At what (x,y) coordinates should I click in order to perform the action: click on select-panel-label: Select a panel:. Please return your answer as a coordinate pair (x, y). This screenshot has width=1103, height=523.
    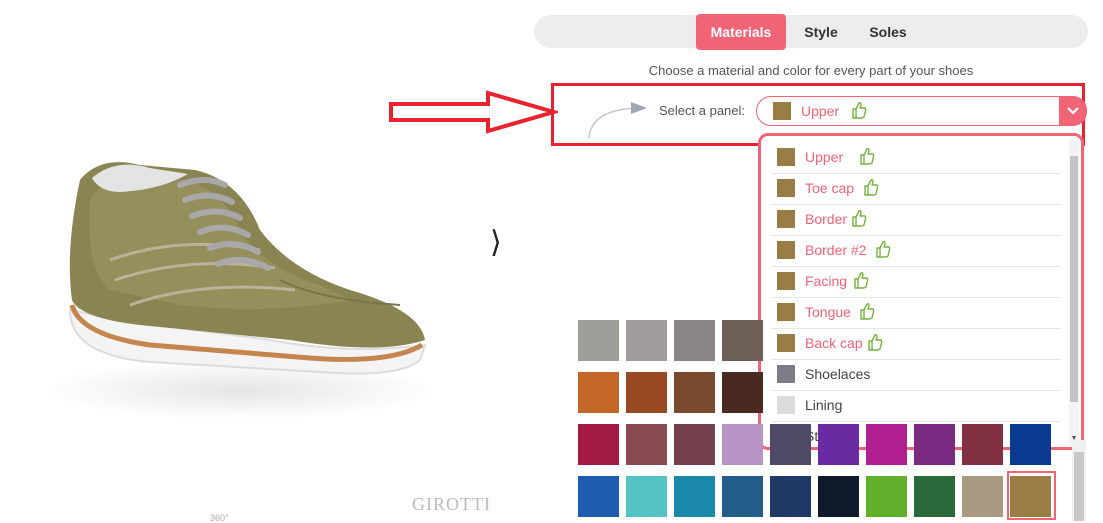
    Looking at the image, I should click on (702, 110).